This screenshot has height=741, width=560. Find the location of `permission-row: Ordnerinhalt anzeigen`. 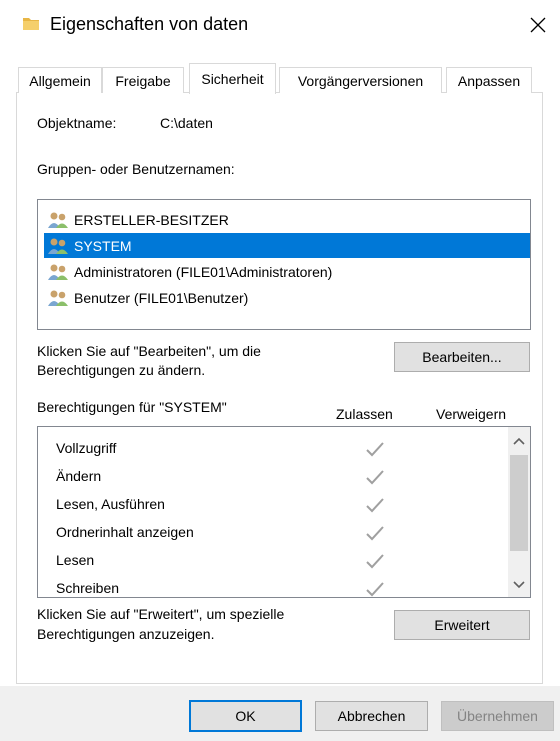

permission-row: Ordnerinhalt anzeigen is located at coordinates (273, 533).